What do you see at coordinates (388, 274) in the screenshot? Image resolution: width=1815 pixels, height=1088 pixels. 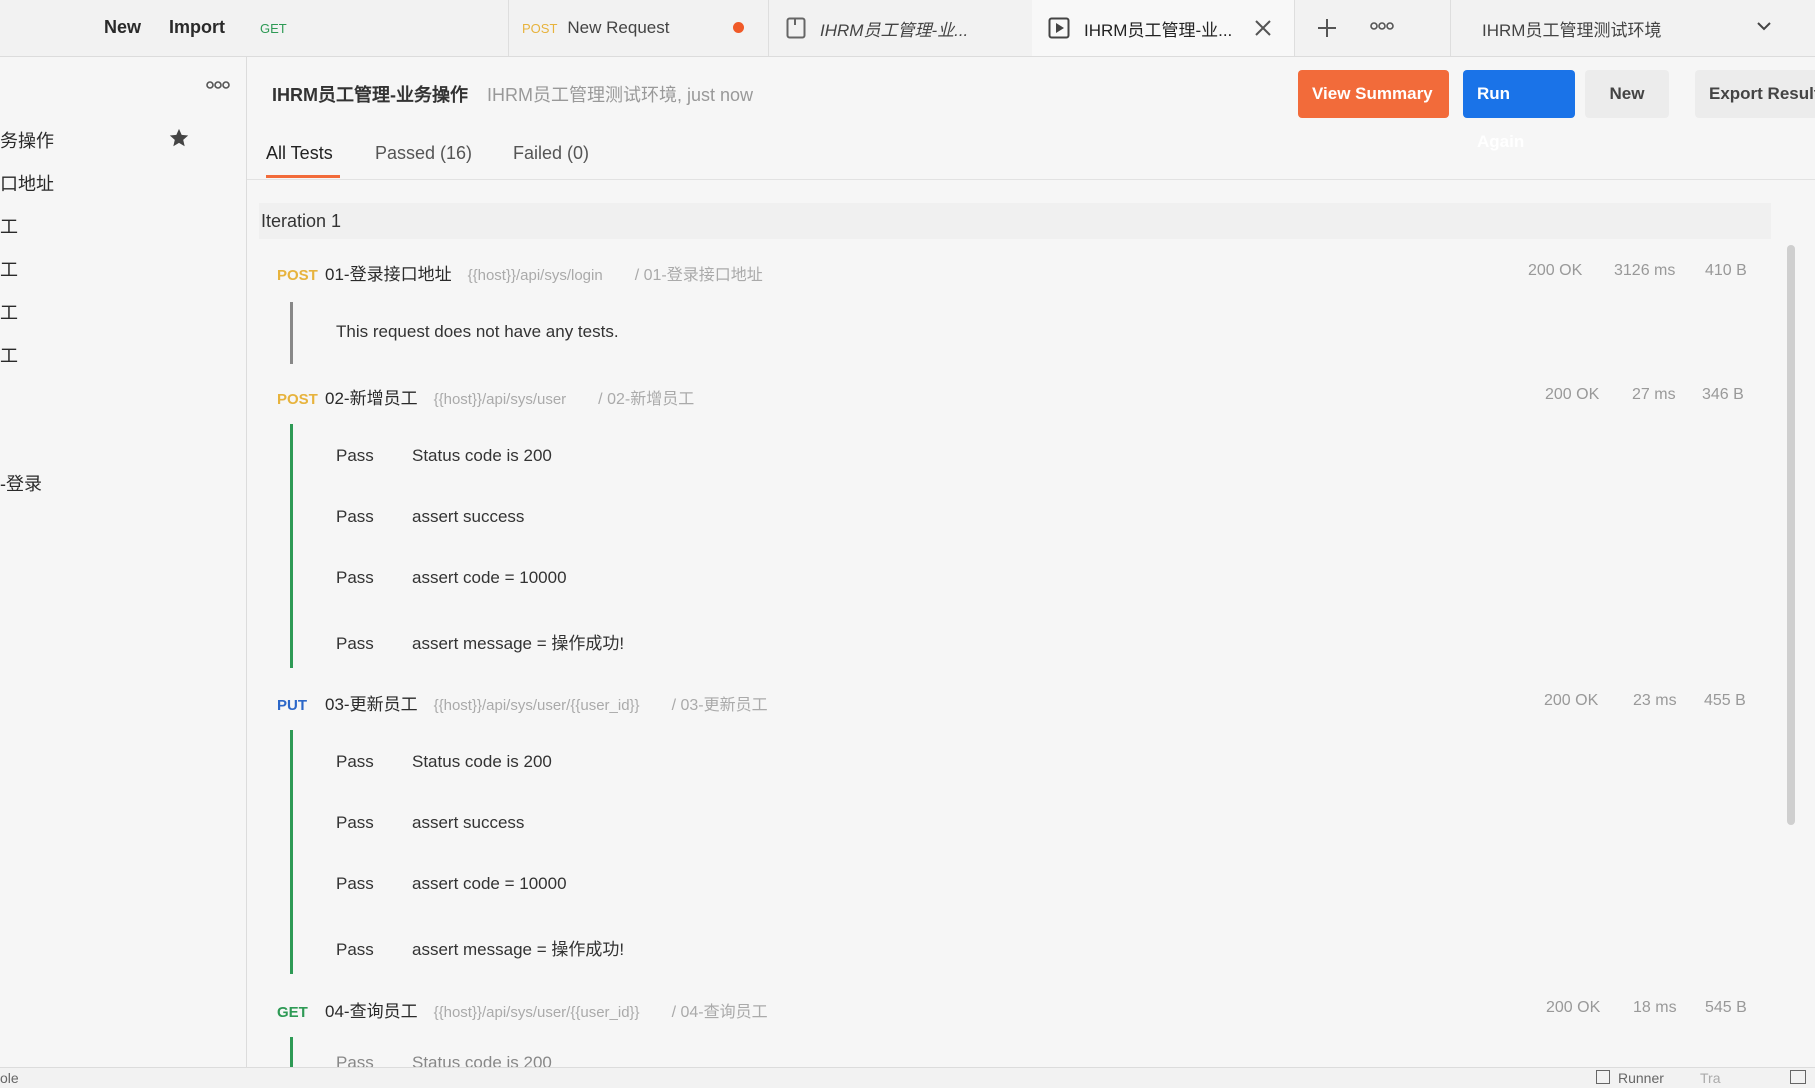 I see `request-name: 01-登录接口地址` at bounding box center [388, 274].